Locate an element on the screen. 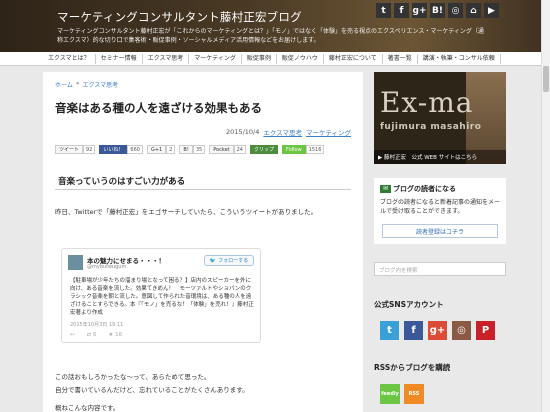 The width and height of the screenshot is (550, 412). breadcrumb-home: ホーム is located at coordinates (64, 84).